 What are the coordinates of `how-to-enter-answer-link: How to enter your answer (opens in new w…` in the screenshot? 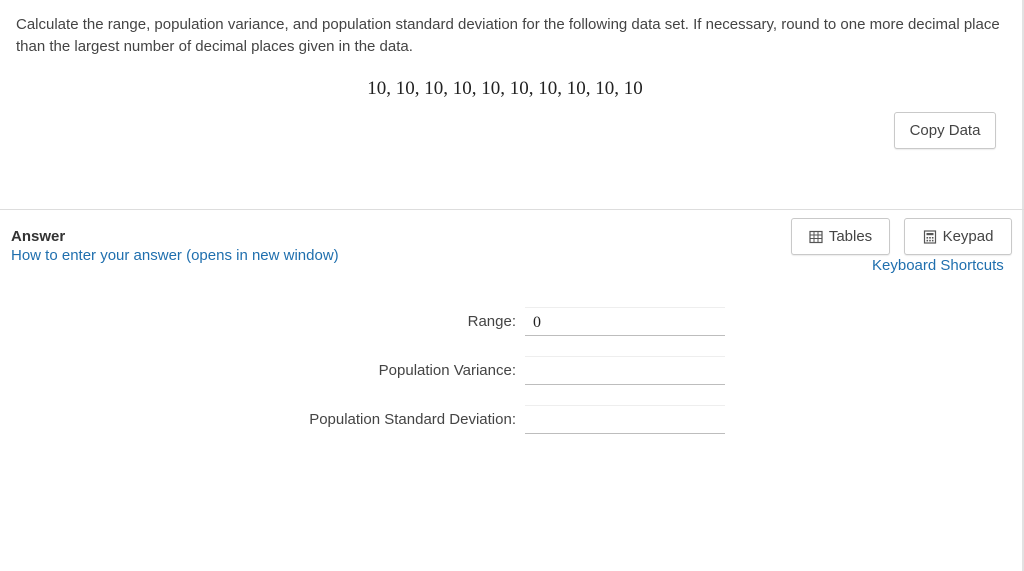 It's located at (175, 255).